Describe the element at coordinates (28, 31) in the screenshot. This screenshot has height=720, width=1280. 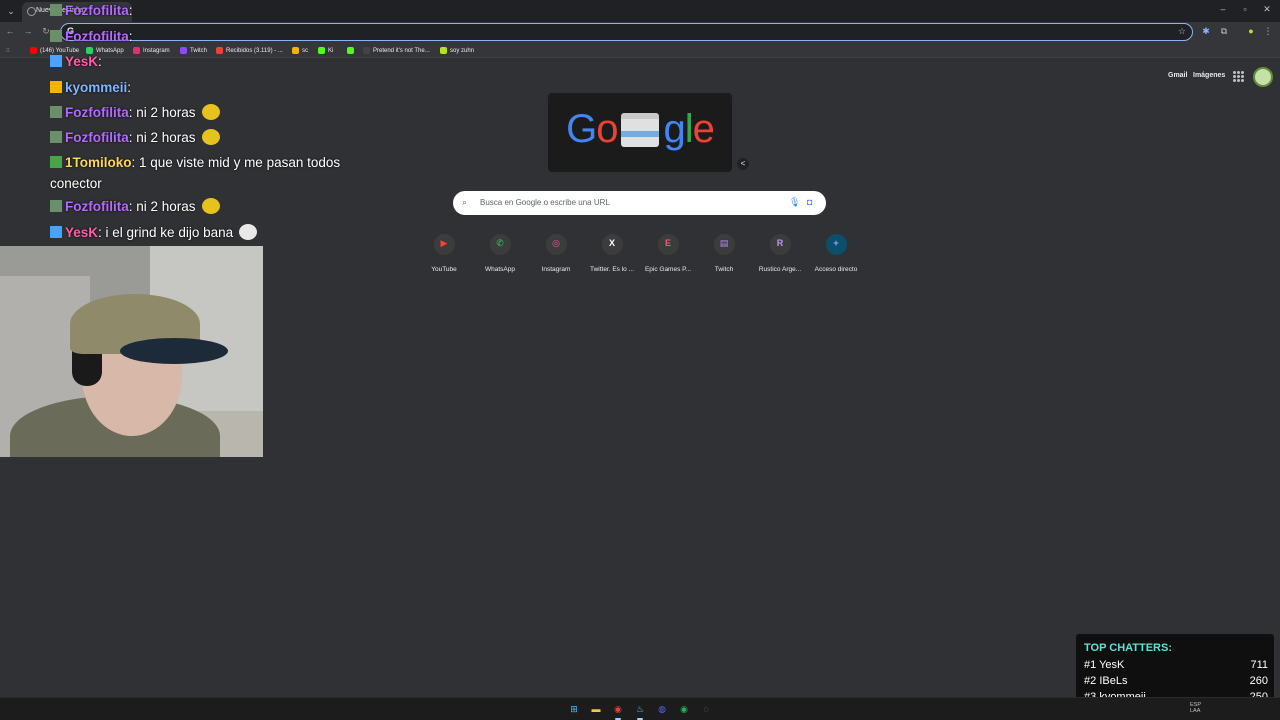
I see `forward-icon: →` at that location.